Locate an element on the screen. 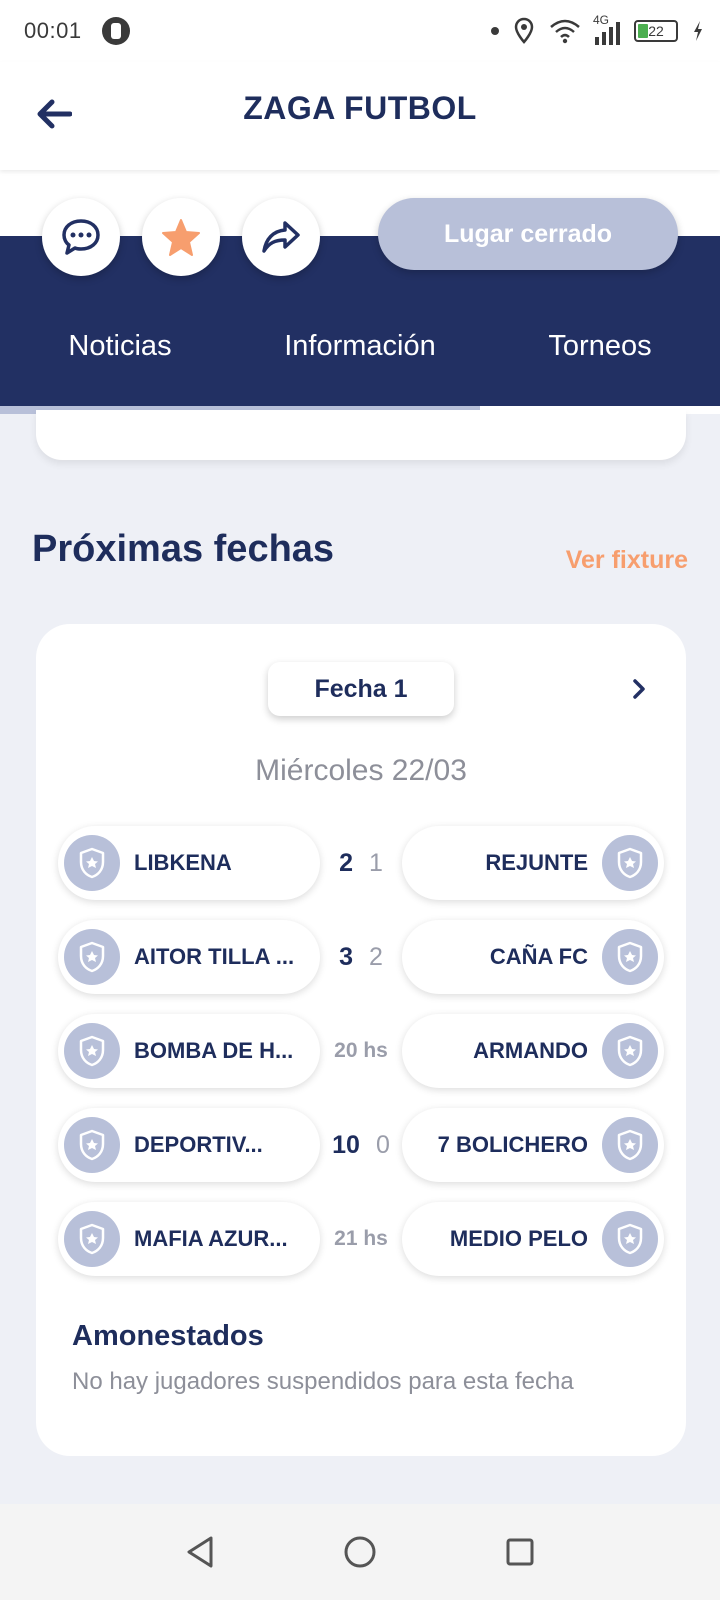 The width and height of the screenshot is (720, 1600). status-time: 00:01 is located at coordinates (53, 30).